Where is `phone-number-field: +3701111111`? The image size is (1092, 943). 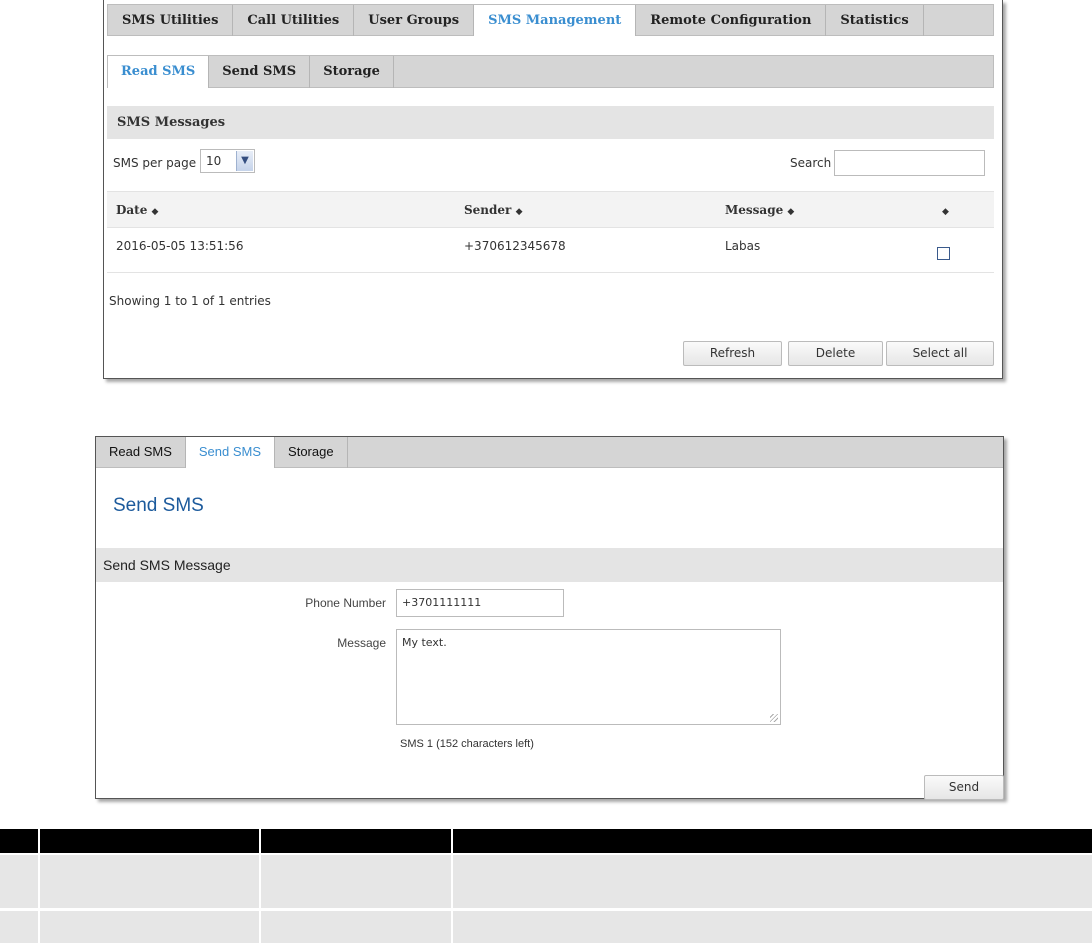
phone-number-field: +3701111111 is located at coordinates (480, 603).